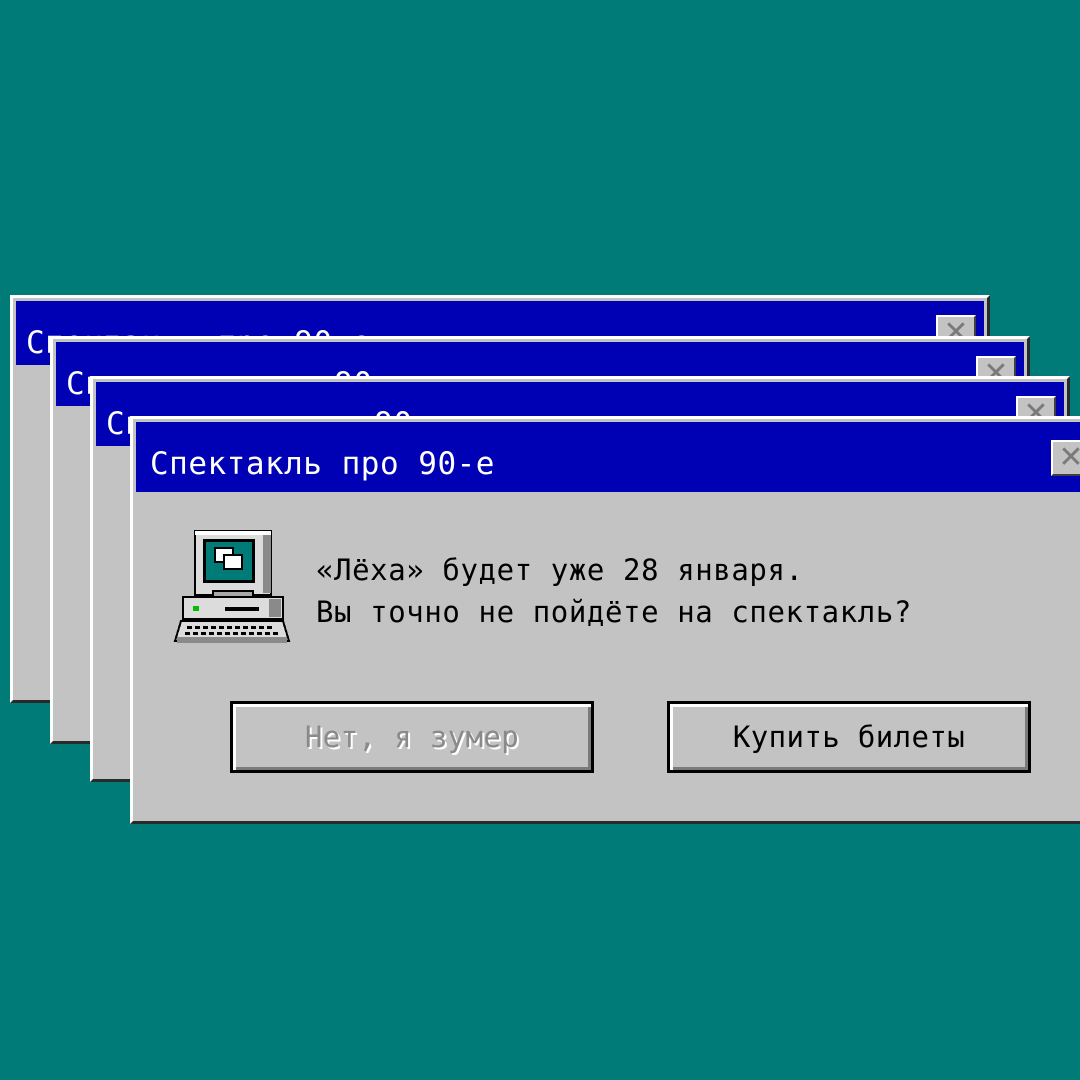  I want to click on message-line-2: Вы точно не пойдёте на спектакль?, so click(614, 612).